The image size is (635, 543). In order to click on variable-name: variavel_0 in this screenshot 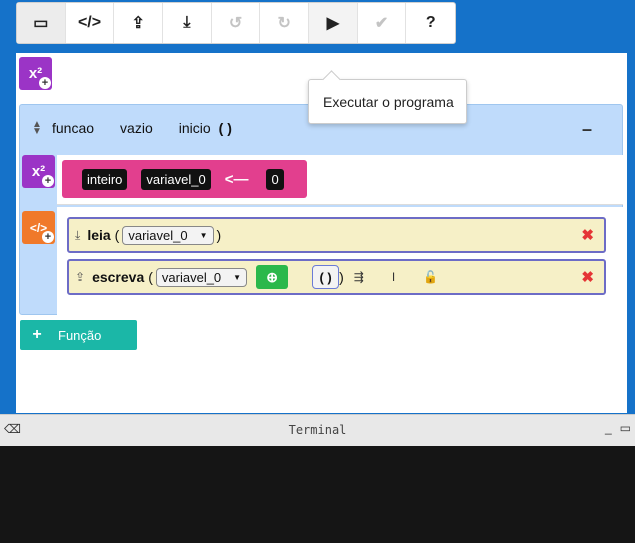, I will do `click(176, 179)`.